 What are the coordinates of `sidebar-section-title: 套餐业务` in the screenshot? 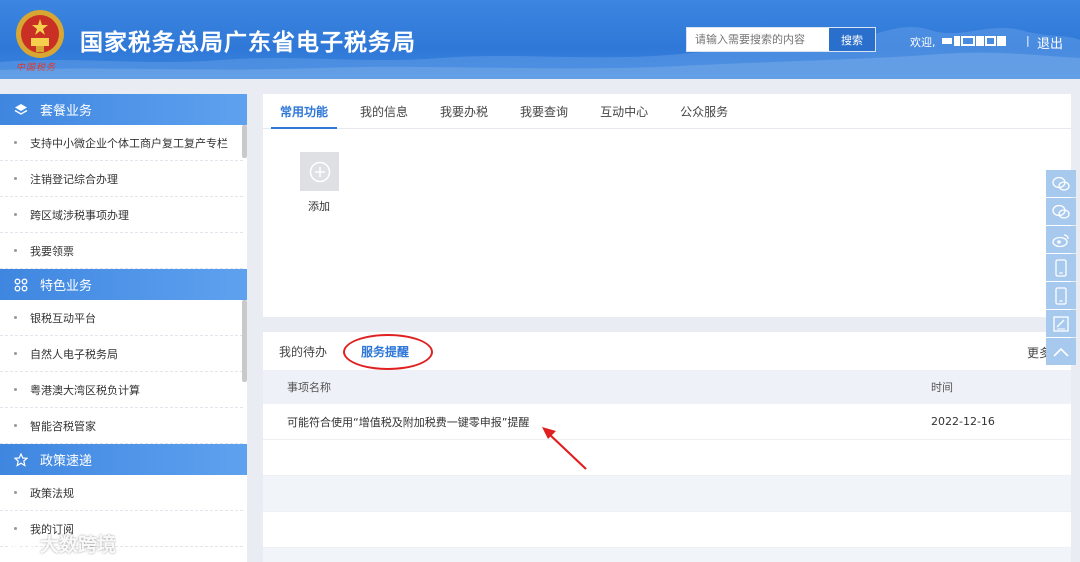 It's located at (66, 111).